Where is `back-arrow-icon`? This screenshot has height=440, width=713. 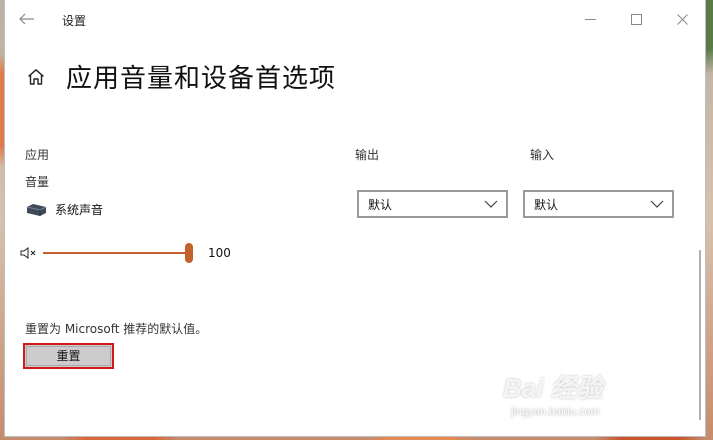
back-arrow-icon is located at coordinates (26, 19).